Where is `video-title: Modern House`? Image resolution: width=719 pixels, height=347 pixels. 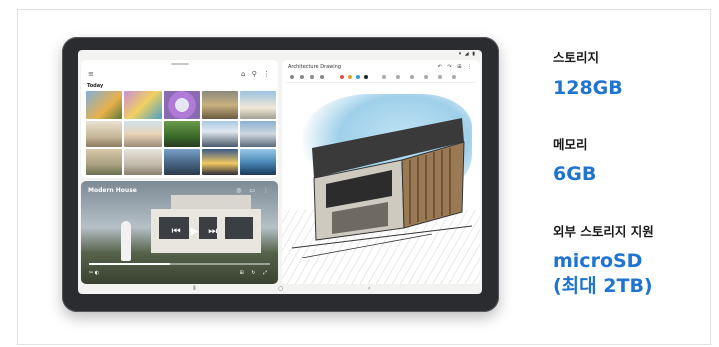 video-title: Modern House is located at coordinates (112, 190).